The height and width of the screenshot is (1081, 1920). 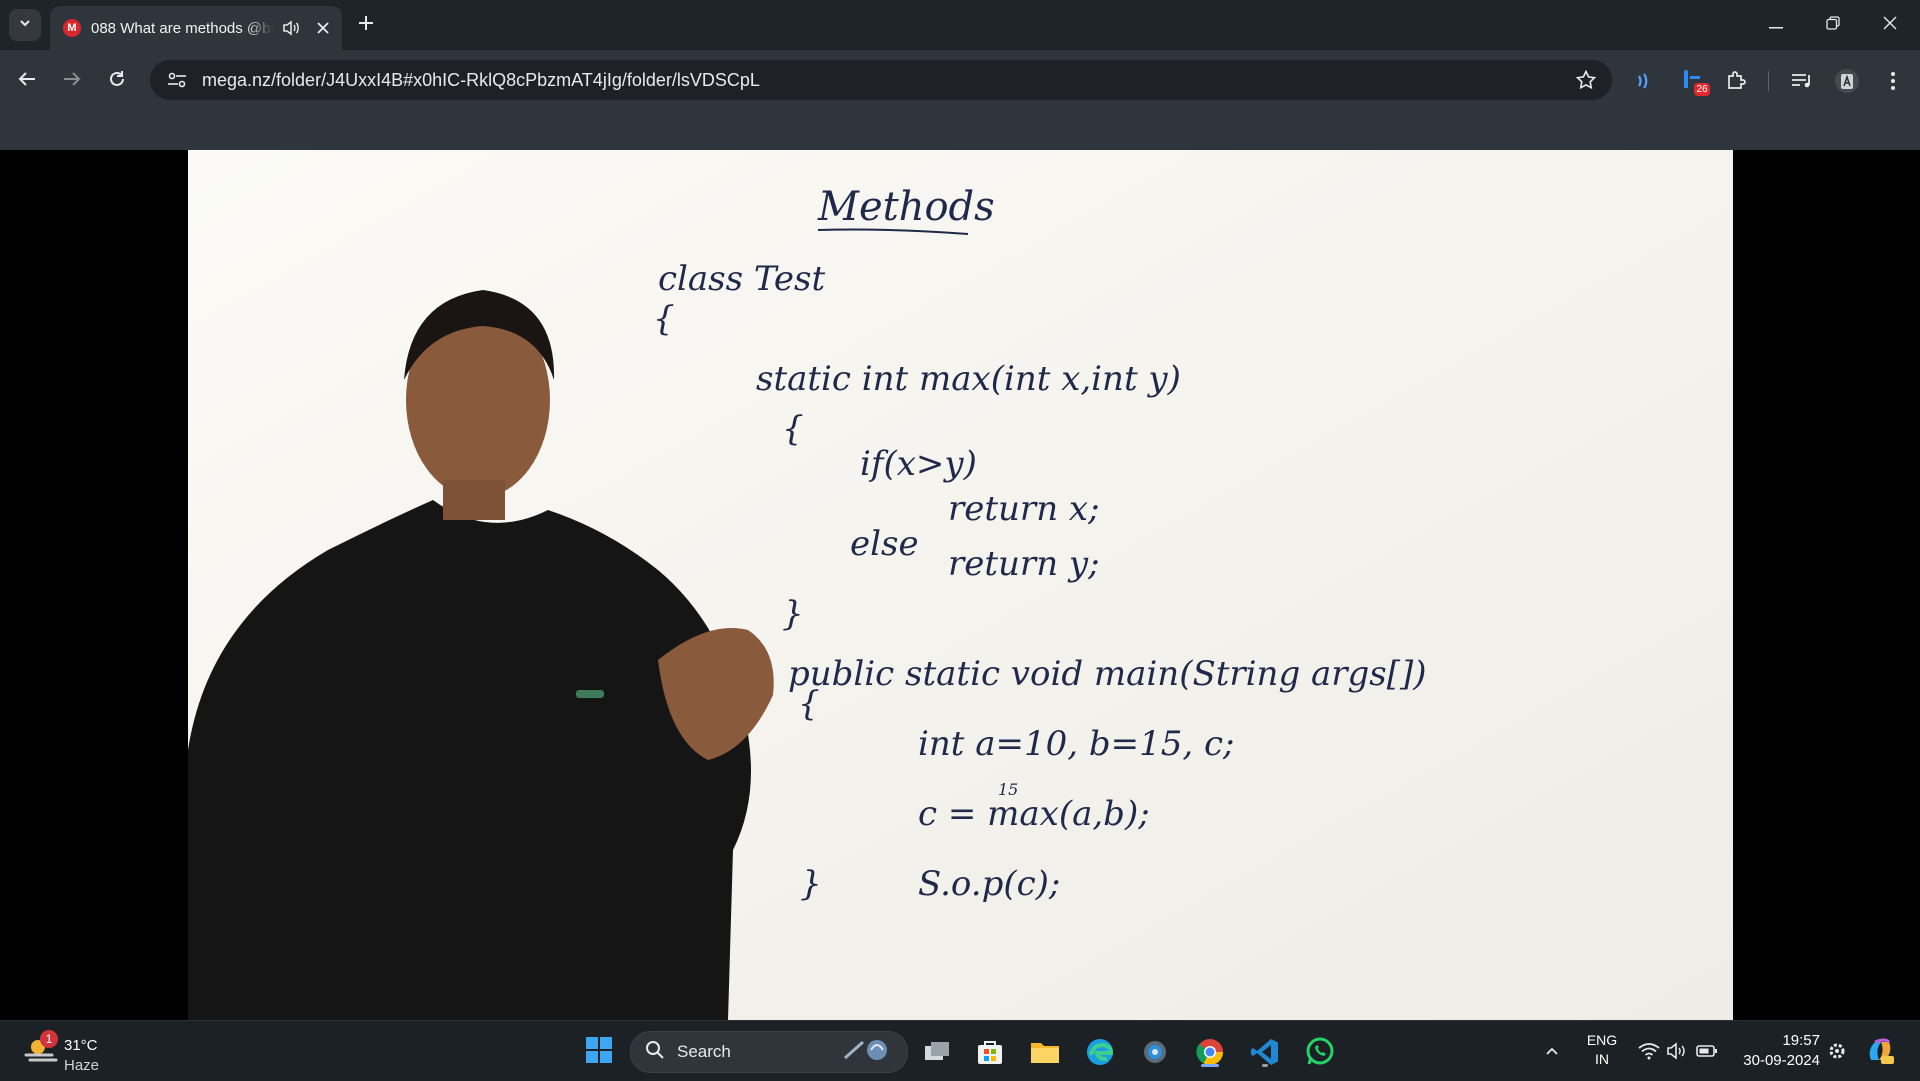 What do you see at coordinates (1781, 1060) in the screenshot?
I see `clock-date: 30-09-2024` at bounding box center [1781, 1060].